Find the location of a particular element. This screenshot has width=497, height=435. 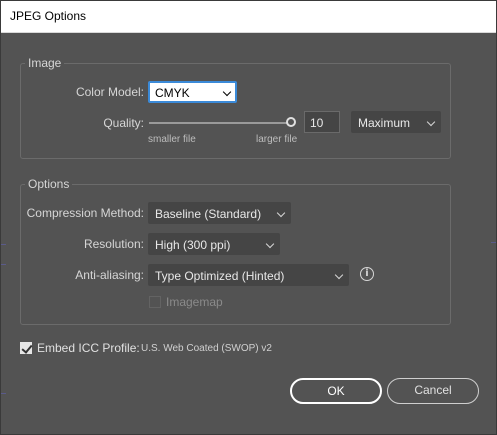

anti-aliasing-dropdown: Type Optimized (Hinted) is located at coordinates (248, 275).